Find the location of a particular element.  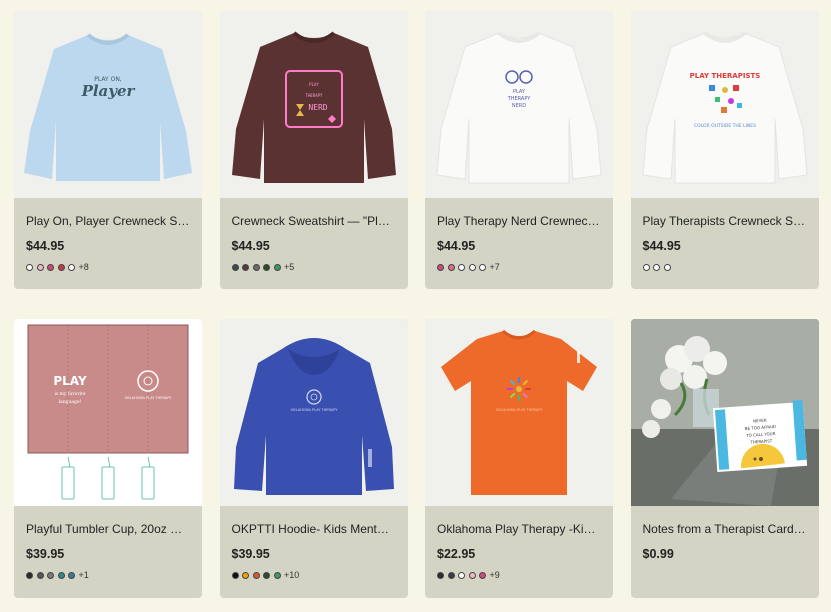

more-colors-count: +7 is located at coordinates (494, 267).